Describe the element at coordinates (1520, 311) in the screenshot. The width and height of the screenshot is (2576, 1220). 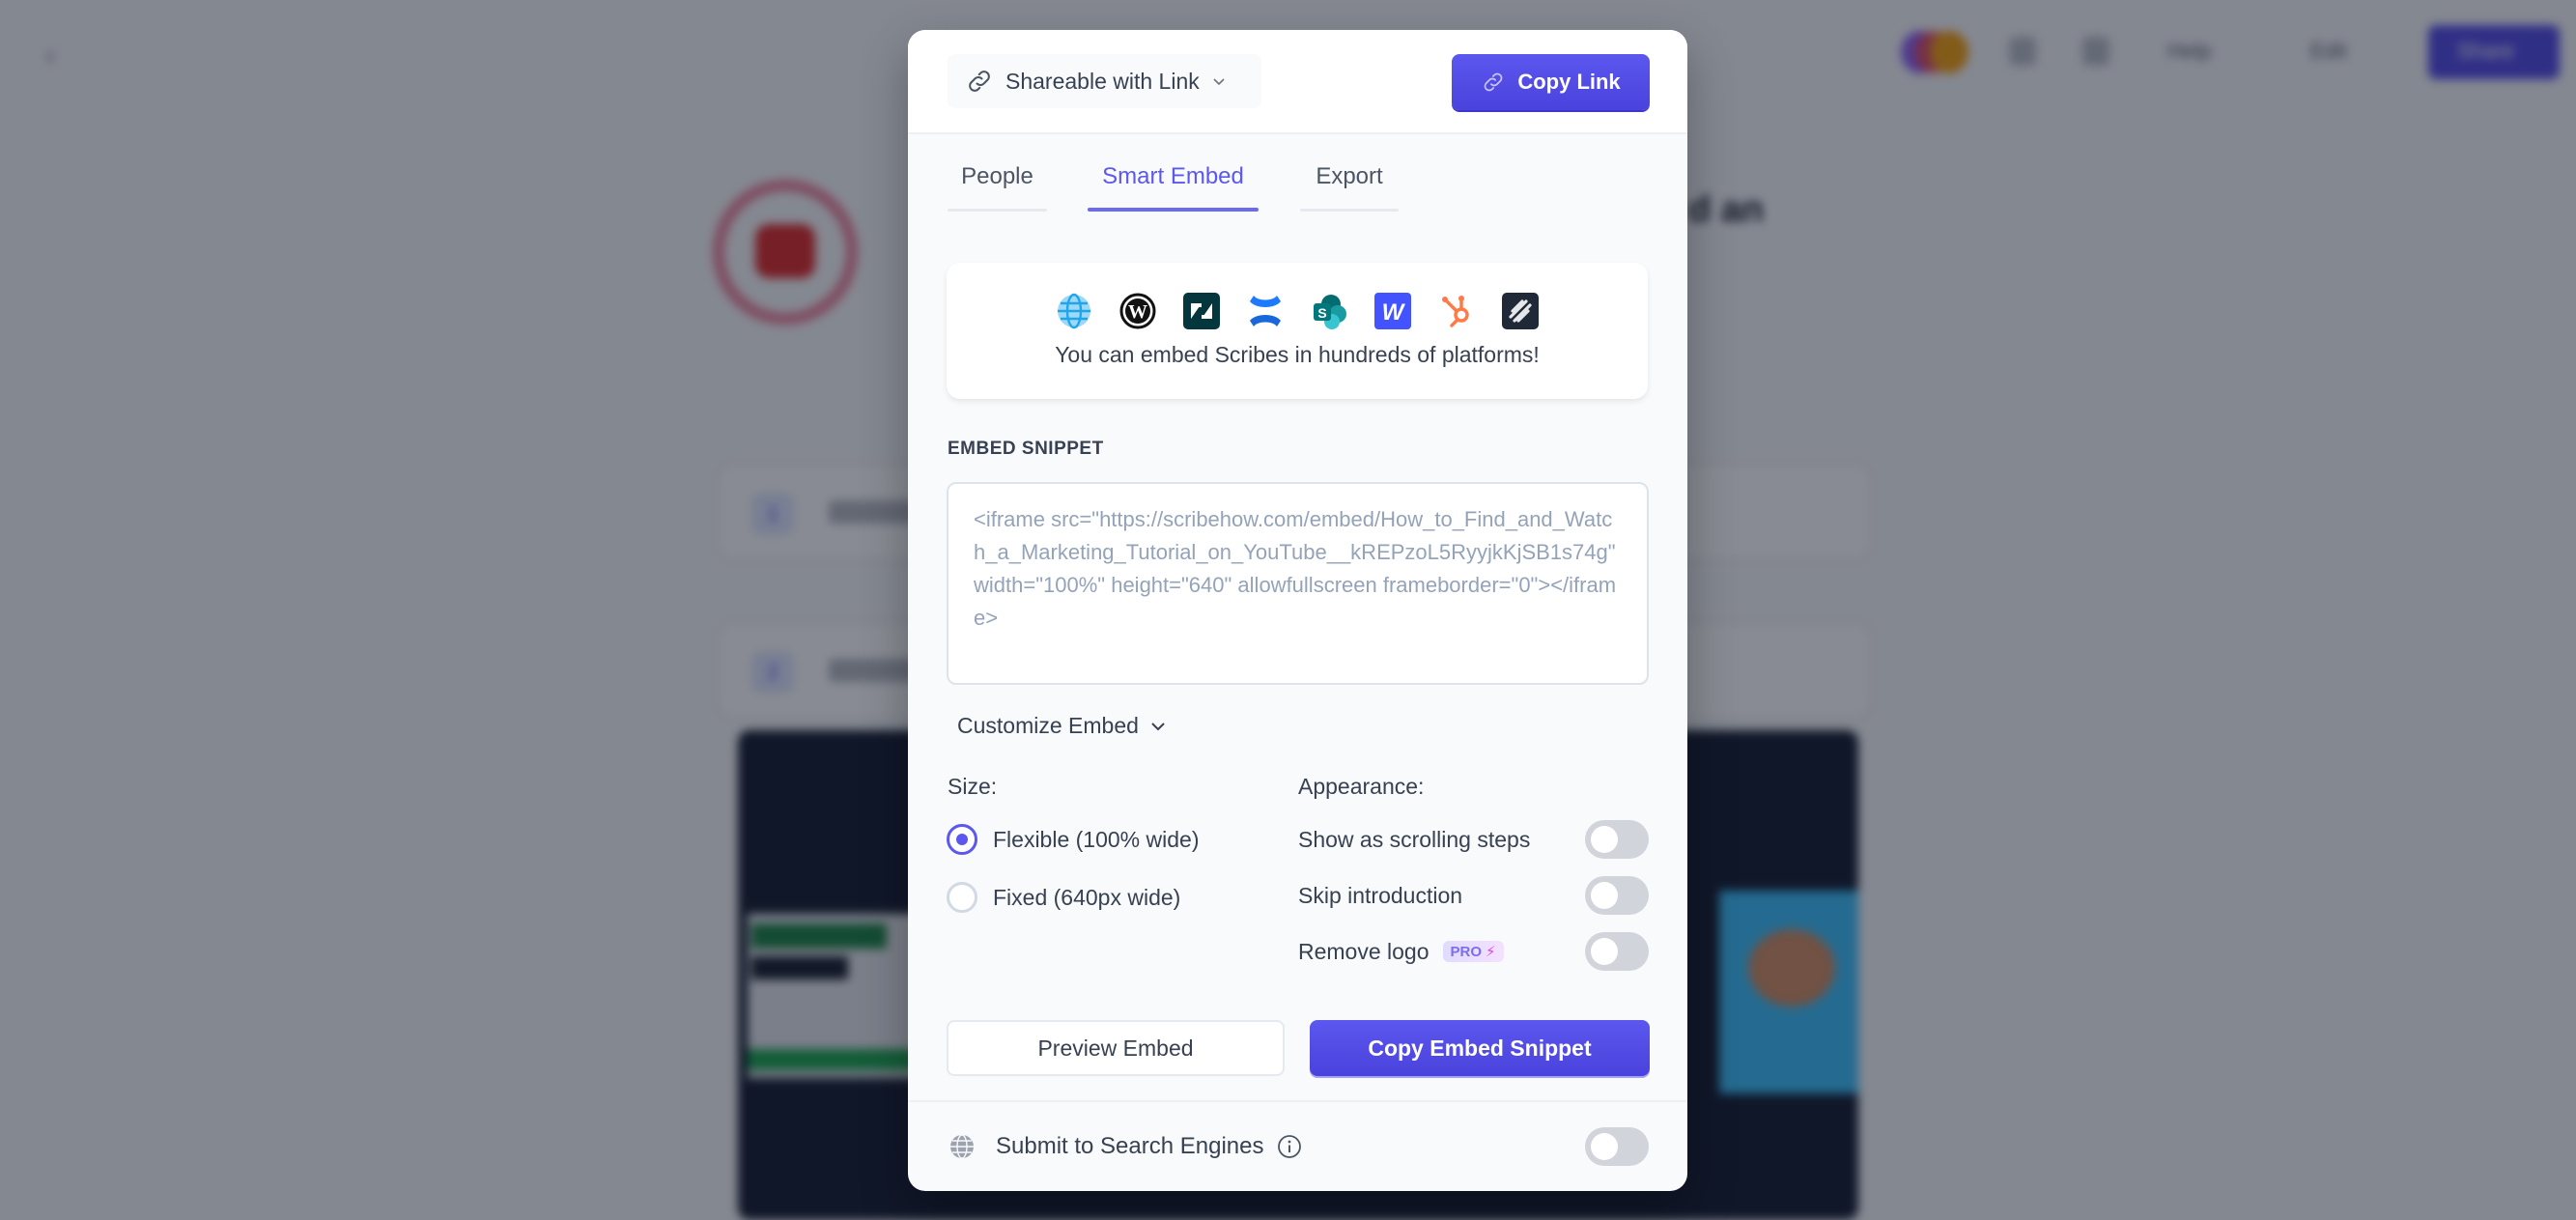
I see `squarespace-icon` at that location.